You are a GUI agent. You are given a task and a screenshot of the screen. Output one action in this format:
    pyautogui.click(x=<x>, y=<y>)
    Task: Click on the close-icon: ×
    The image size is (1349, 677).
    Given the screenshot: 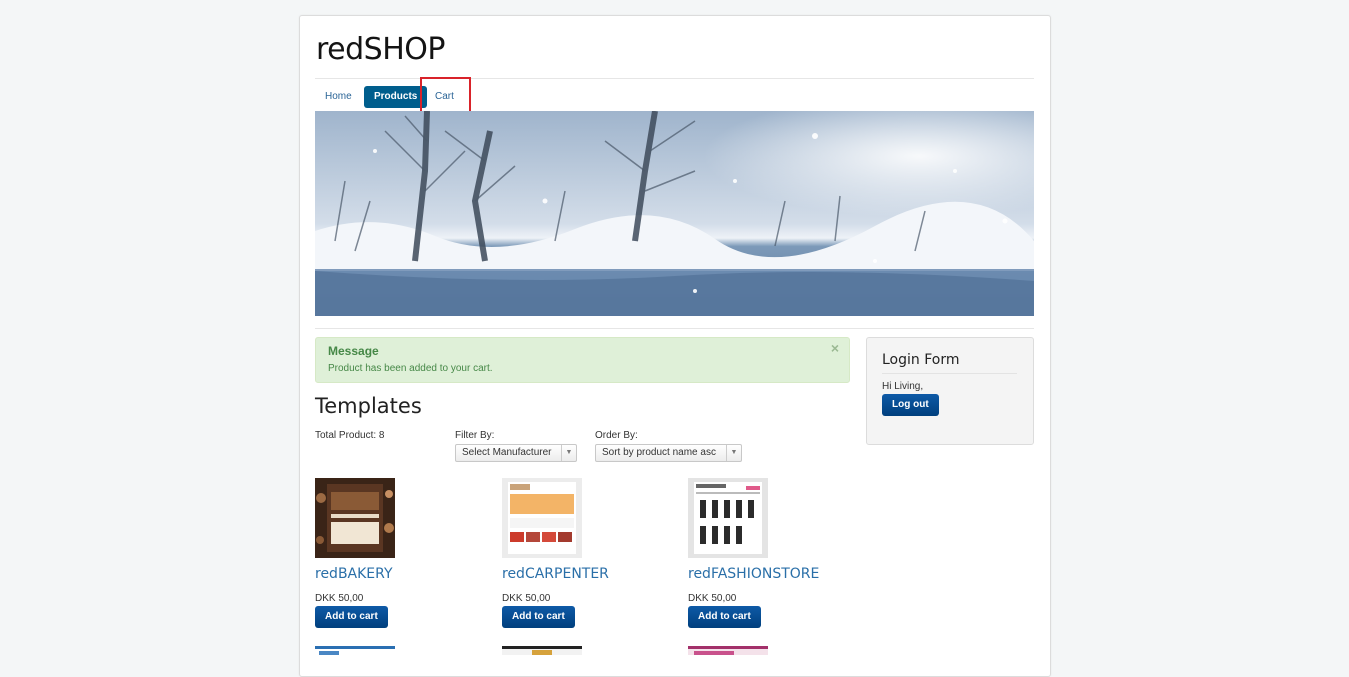 What is the action you would take?
    pyautogui.click(x=835, y=348)
    